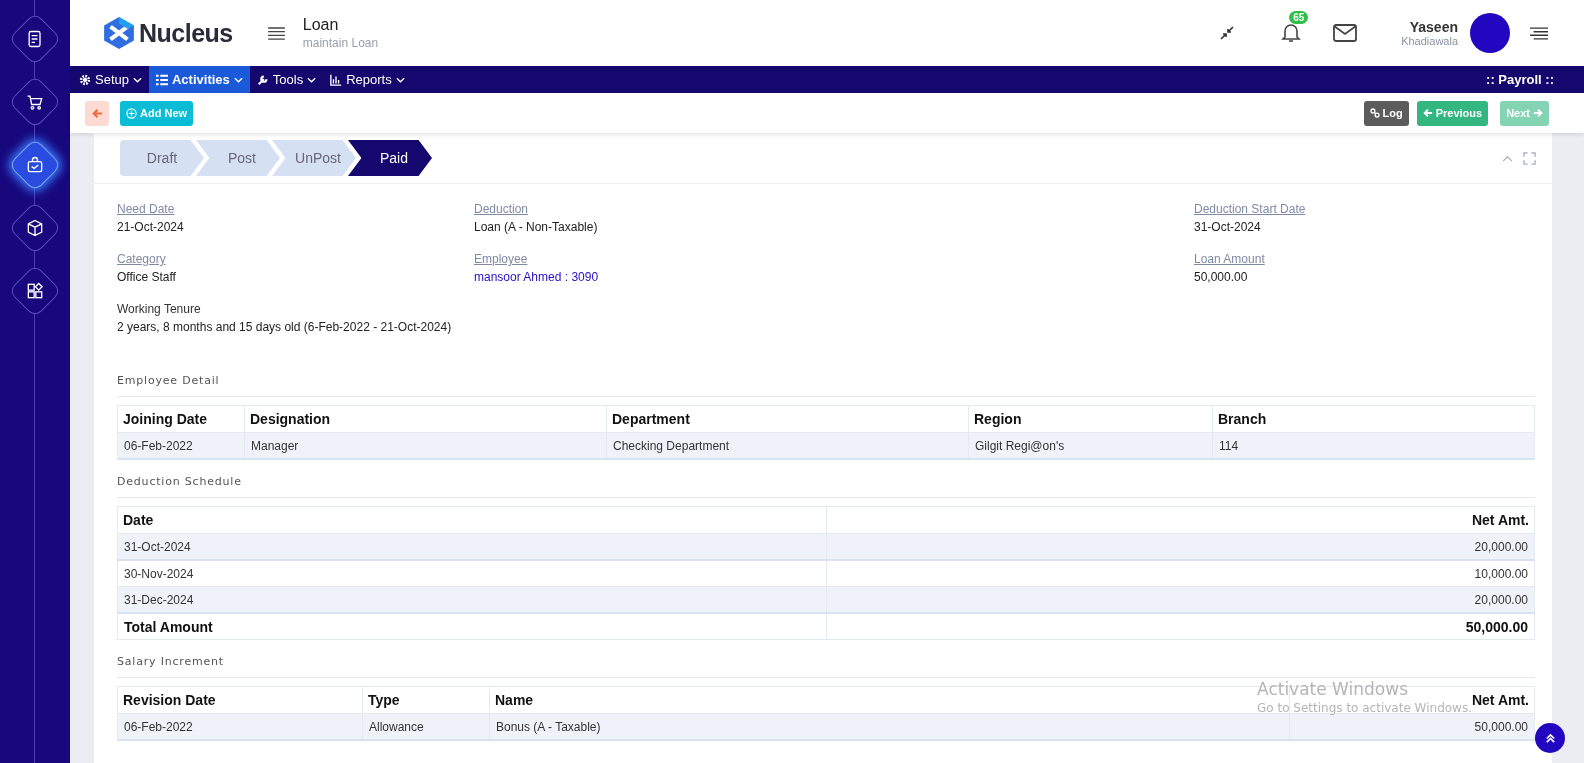 This screenshot has height=763, width=1584. What do you see at coordinates (110, 79) in the screenshot?
I see `nav-menu: Setup` at bounding box center [110, 79].